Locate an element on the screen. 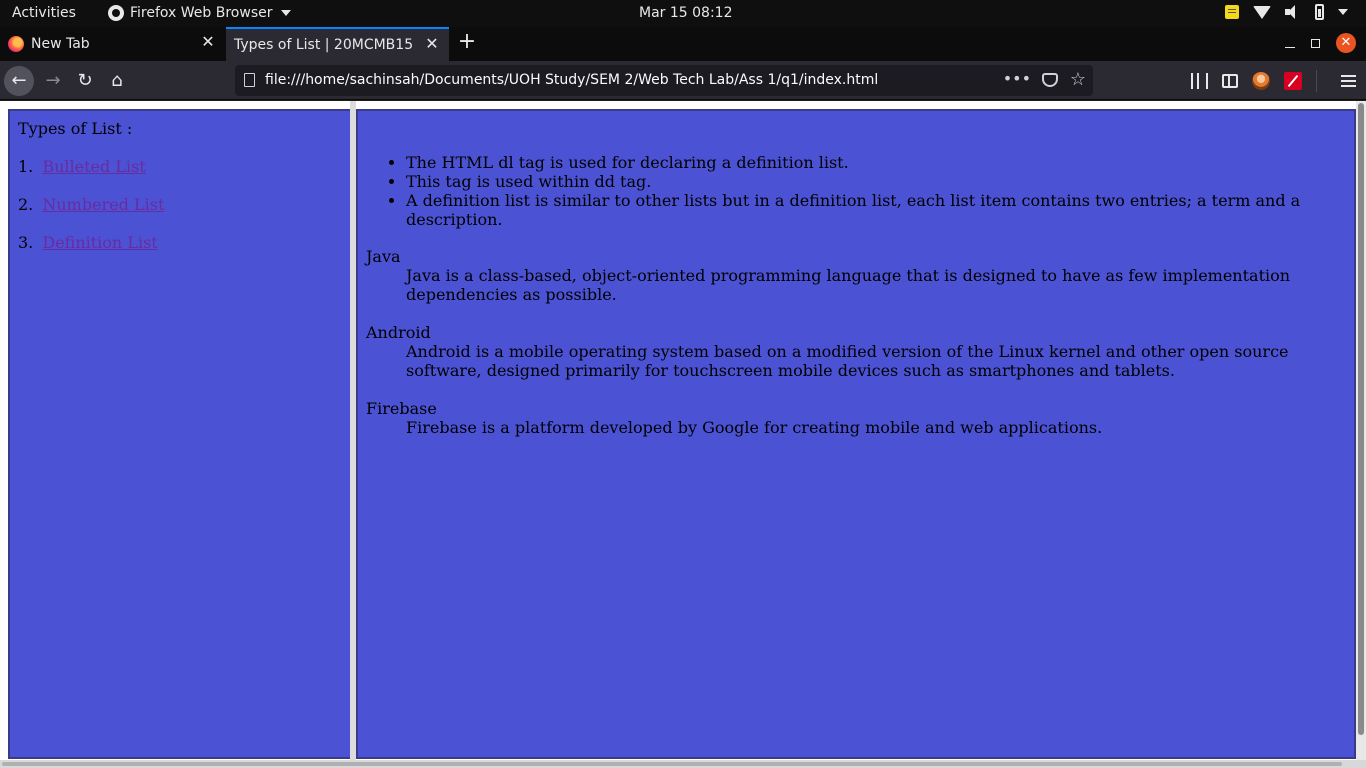  back-button: ← is located at coordinates (19, 81).